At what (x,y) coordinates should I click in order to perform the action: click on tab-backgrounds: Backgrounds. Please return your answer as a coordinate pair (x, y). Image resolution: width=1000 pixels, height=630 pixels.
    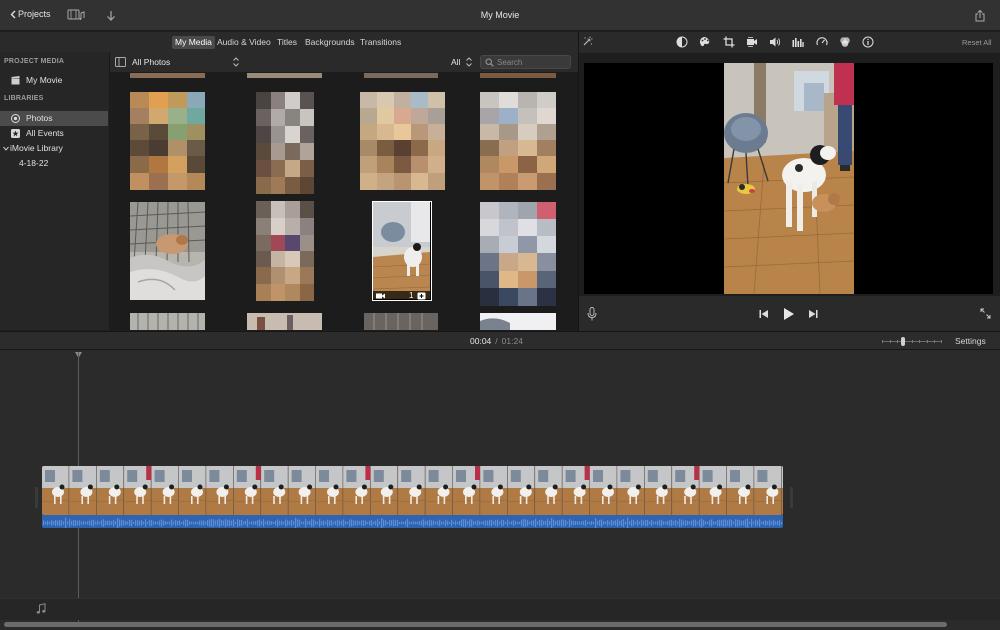
    Looking at the image, I should click on (330, 42).